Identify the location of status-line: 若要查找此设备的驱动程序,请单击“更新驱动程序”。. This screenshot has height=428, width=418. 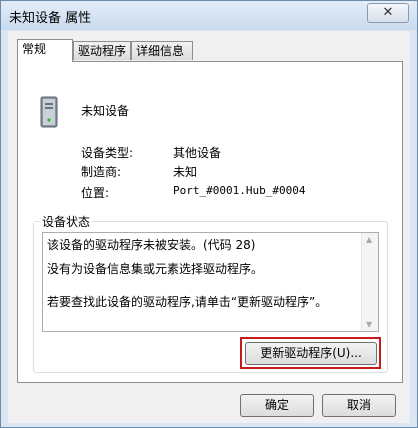
(187, 302).